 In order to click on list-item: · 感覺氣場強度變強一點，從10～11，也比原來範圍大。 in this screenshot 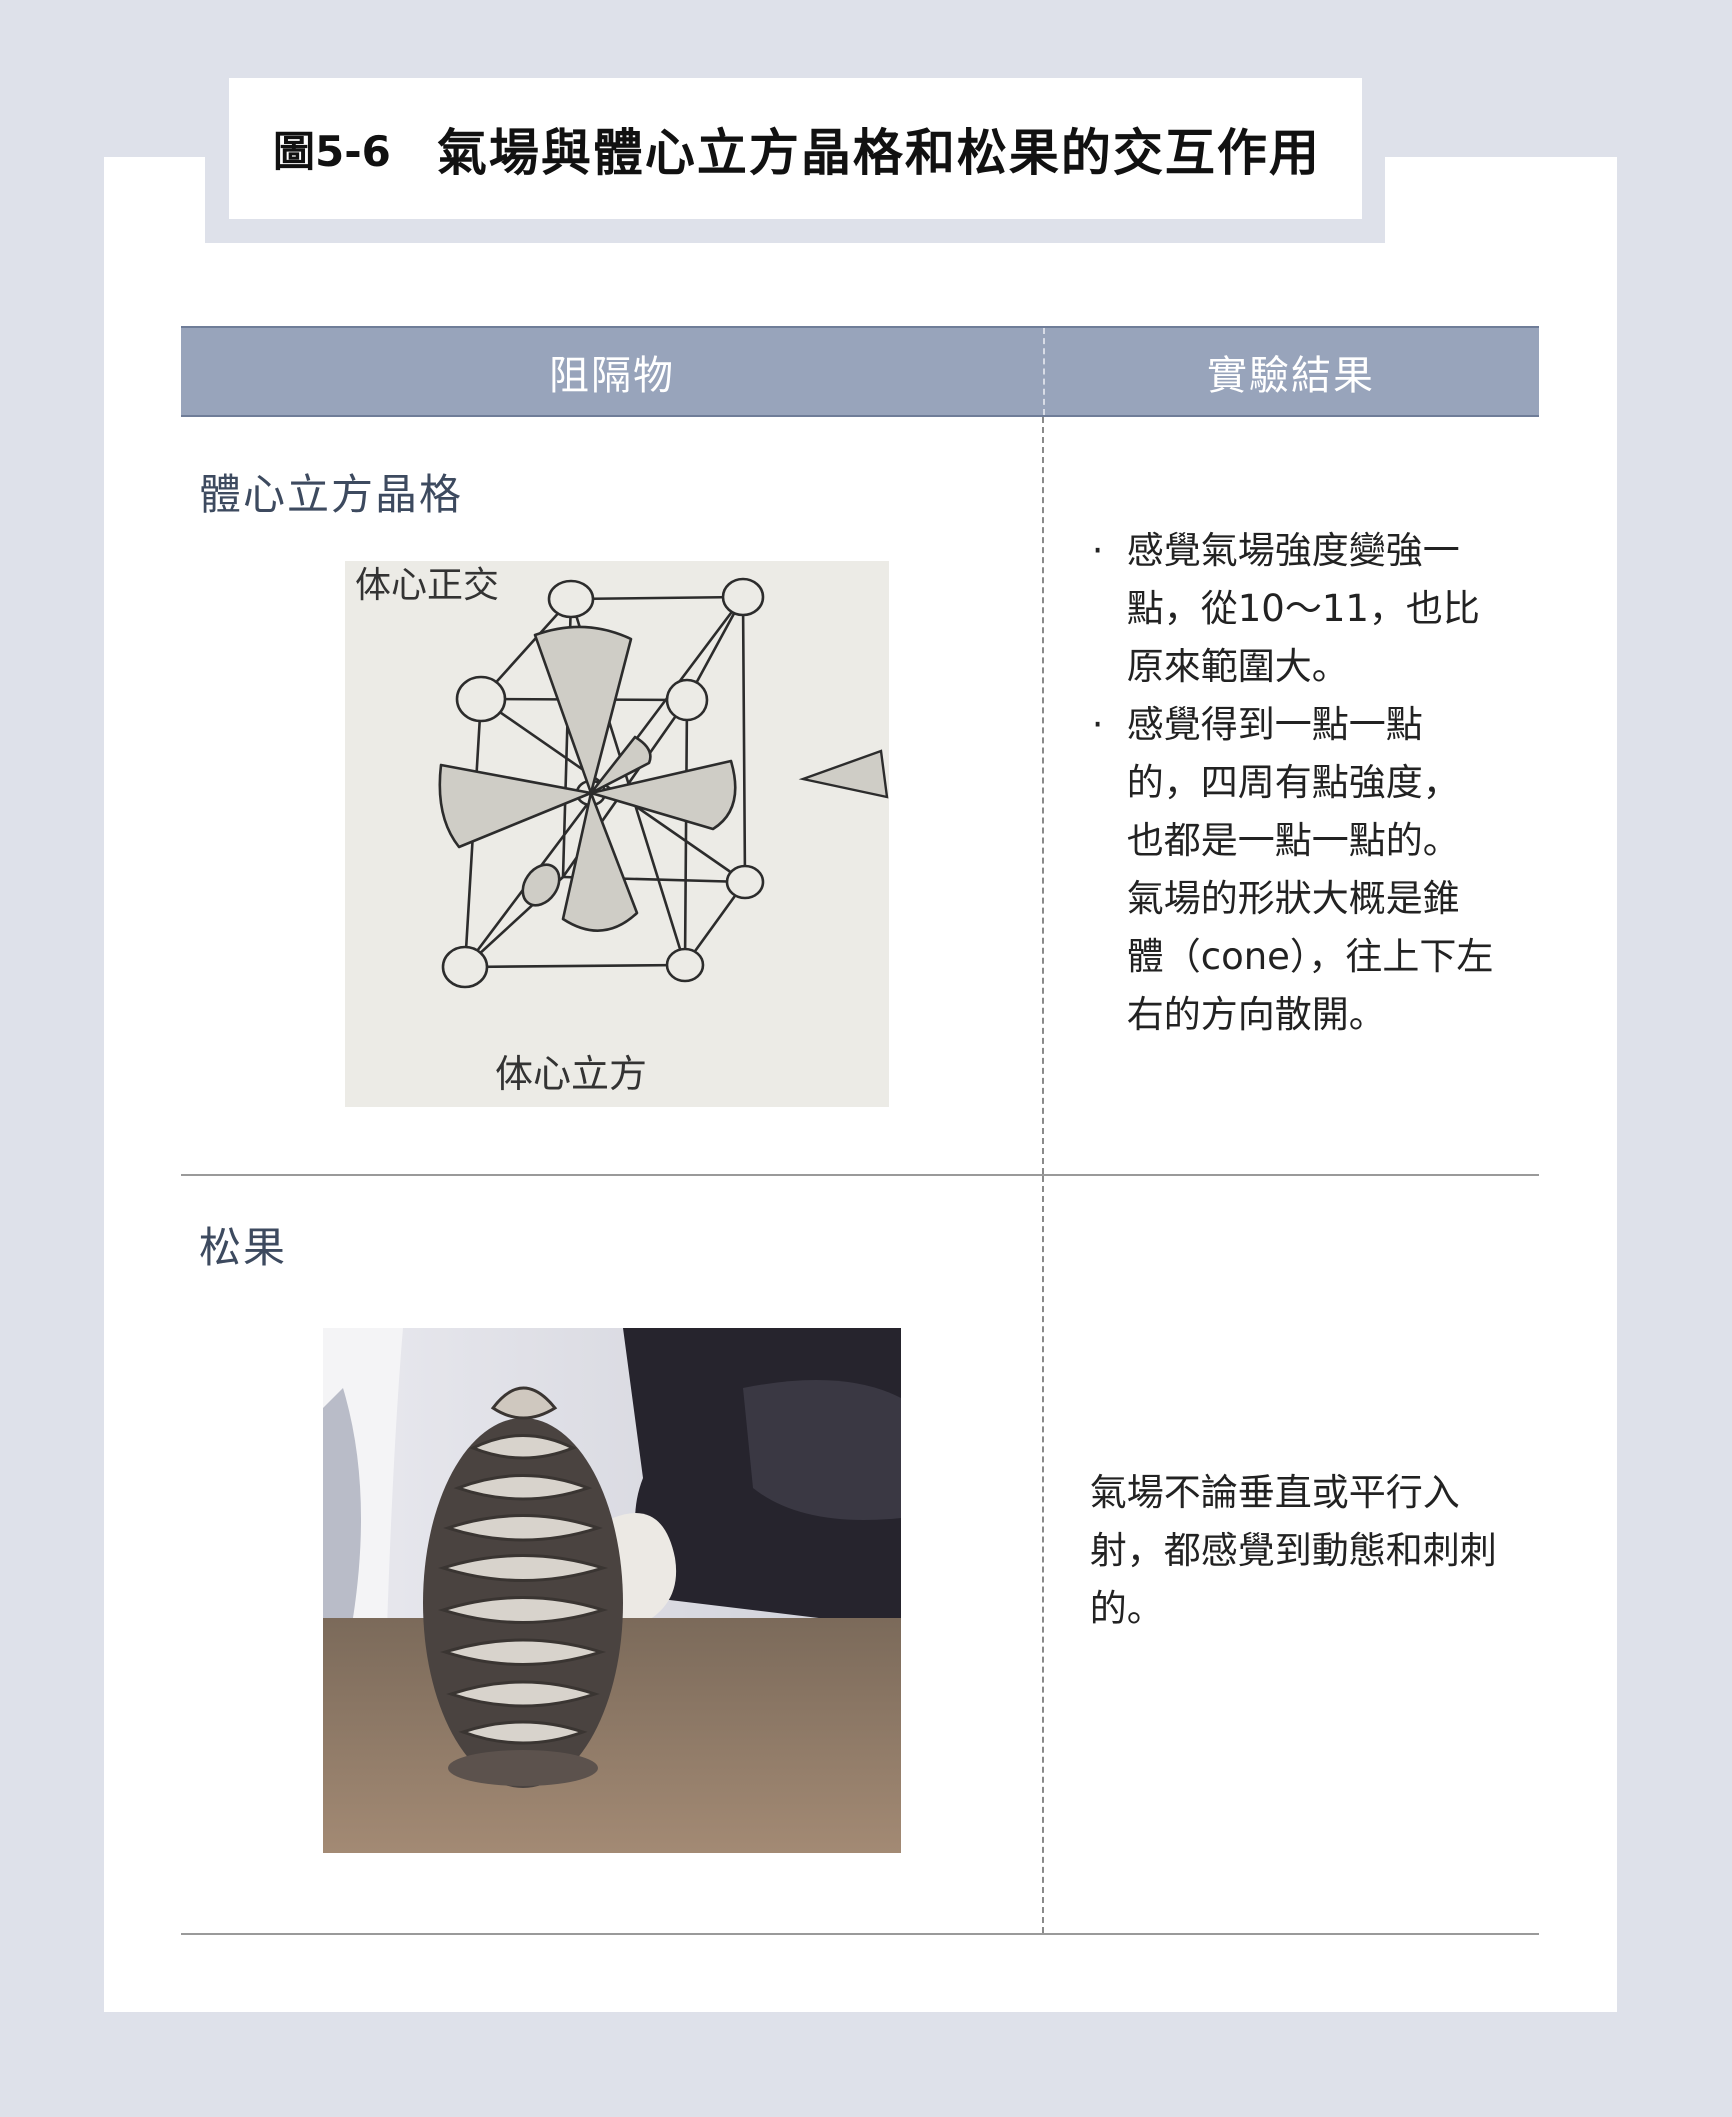, I will do `click(1292, 609)`.